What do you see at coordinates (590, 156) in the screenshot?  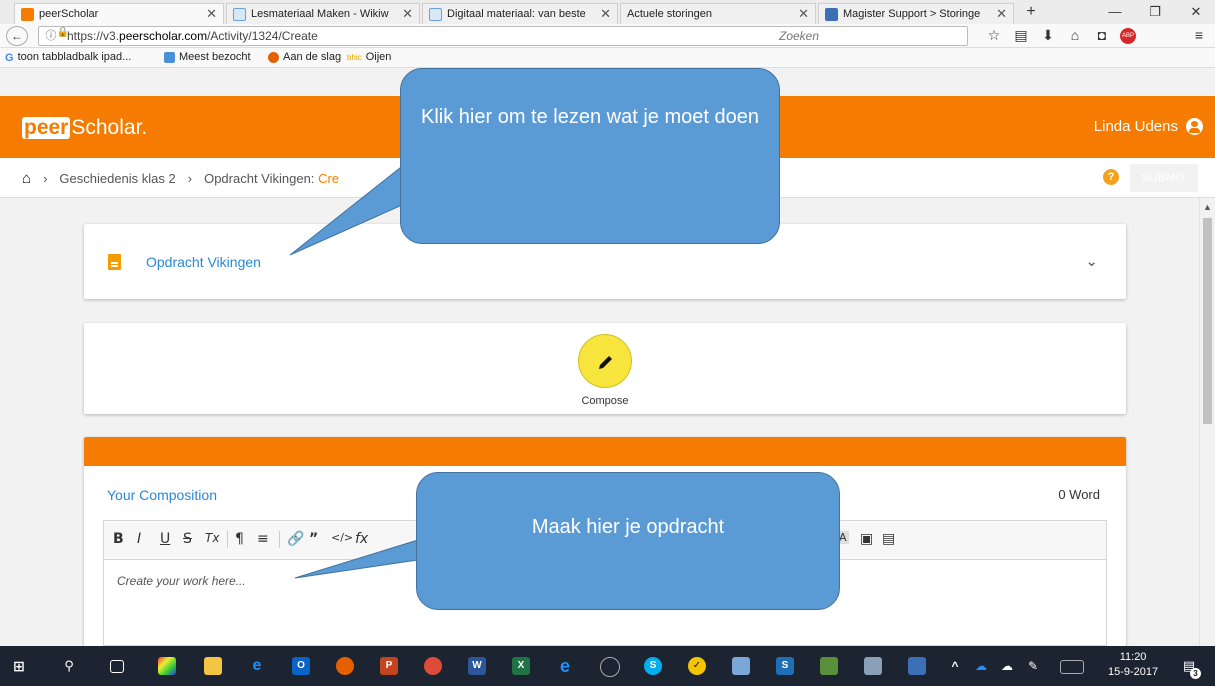 I see `callout-read-instructions: Klik hier om te lezen wat je moet doen` at bounding box center [590, 156].